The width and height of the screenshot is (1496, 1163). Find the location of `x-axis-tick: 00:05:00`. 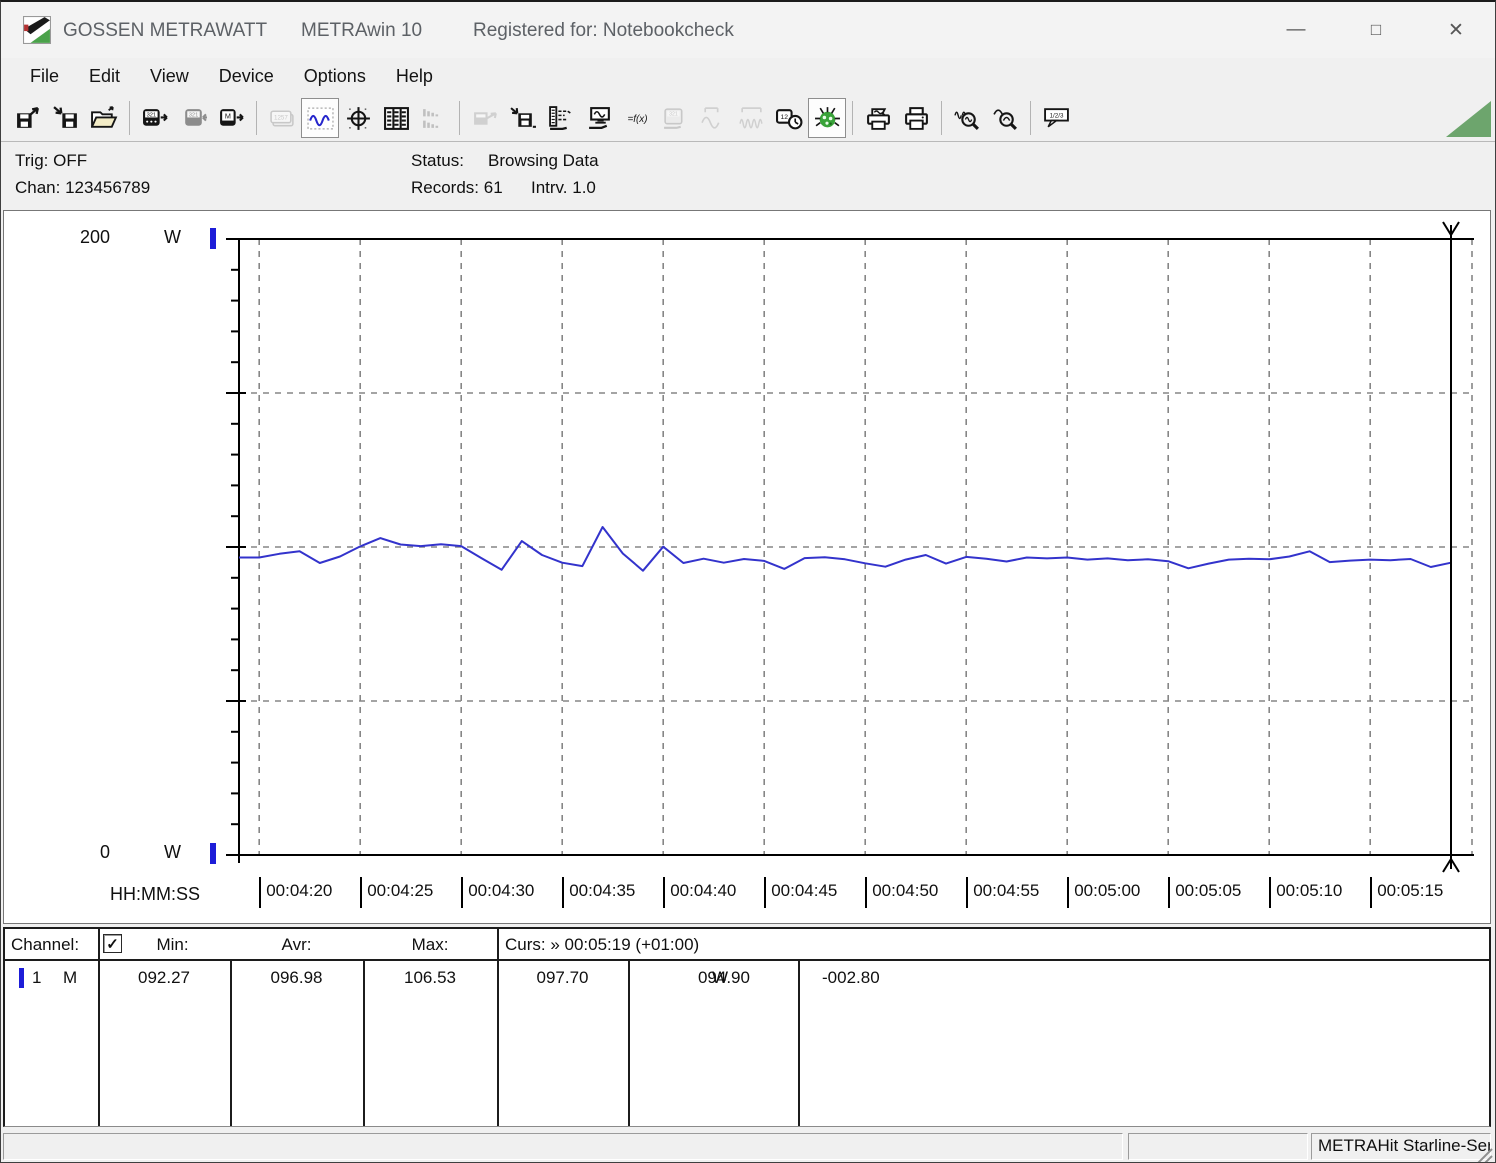

x-axis-tick: 00:05:00 is located at coordinates (1103, 892).